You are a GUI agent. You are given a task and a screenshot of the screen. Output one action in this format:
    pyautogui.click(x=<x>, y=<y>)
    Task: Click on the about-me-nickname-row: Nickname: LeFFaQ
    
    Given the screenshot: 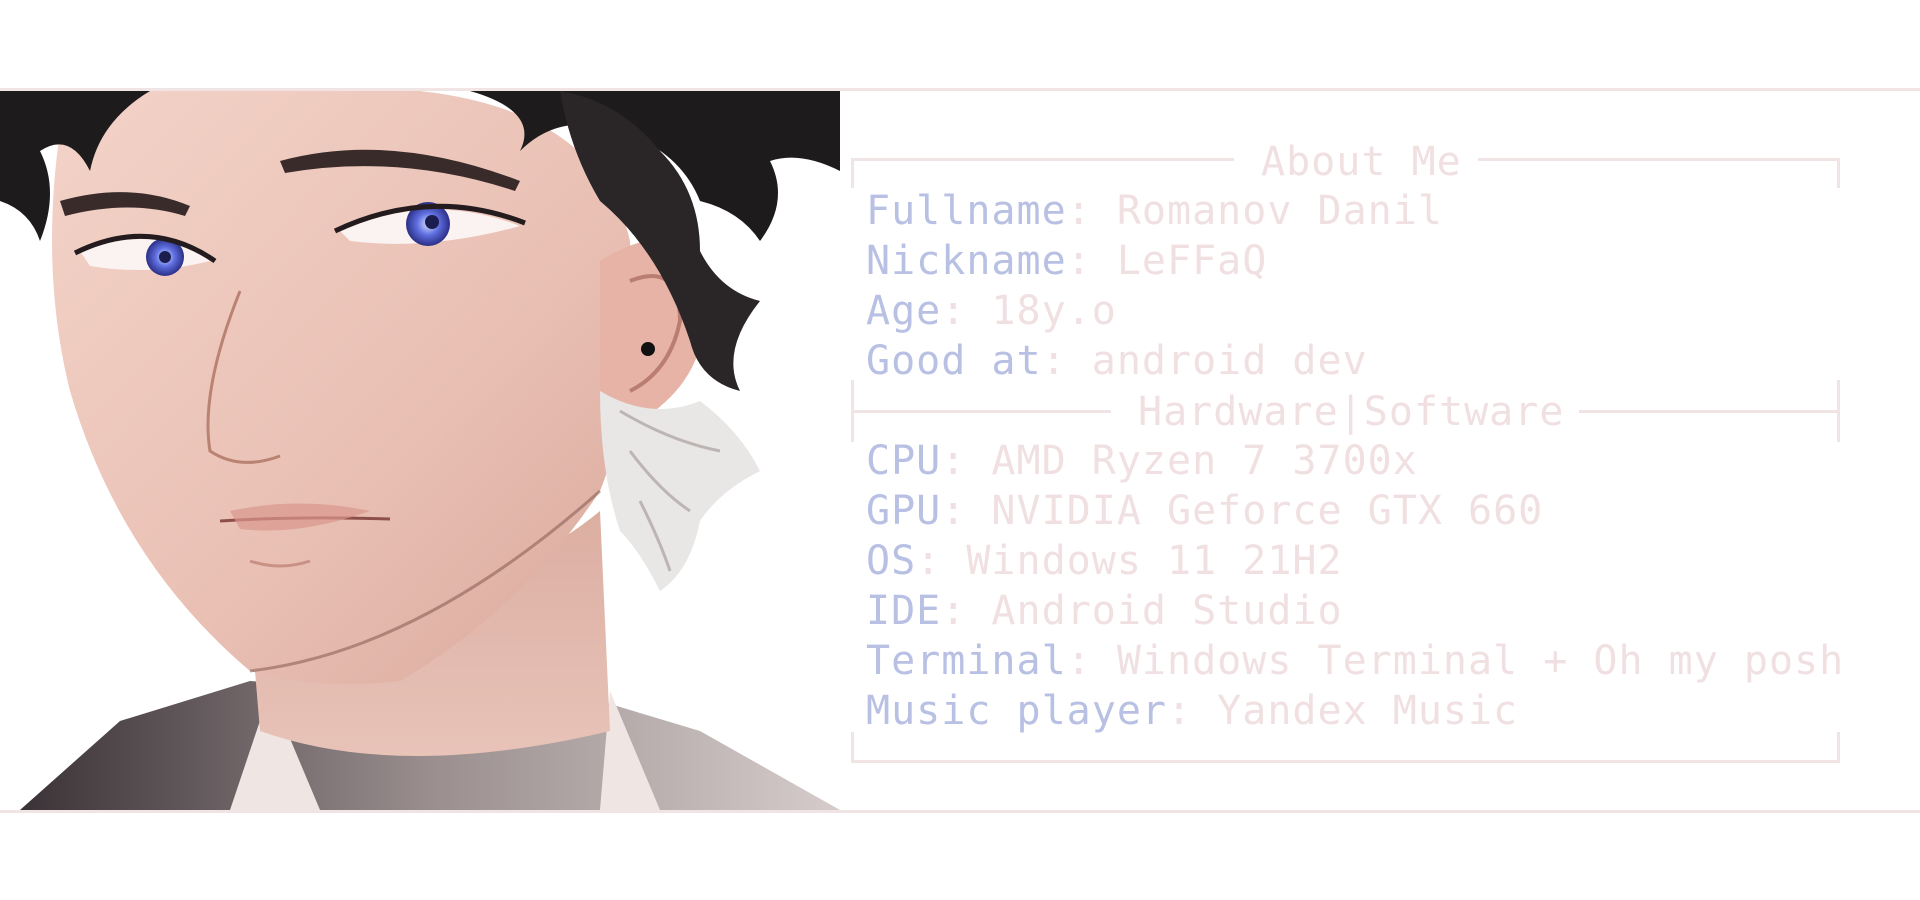 What is the action you would take?
    pyautogui.click(x=1154, y=261)
    